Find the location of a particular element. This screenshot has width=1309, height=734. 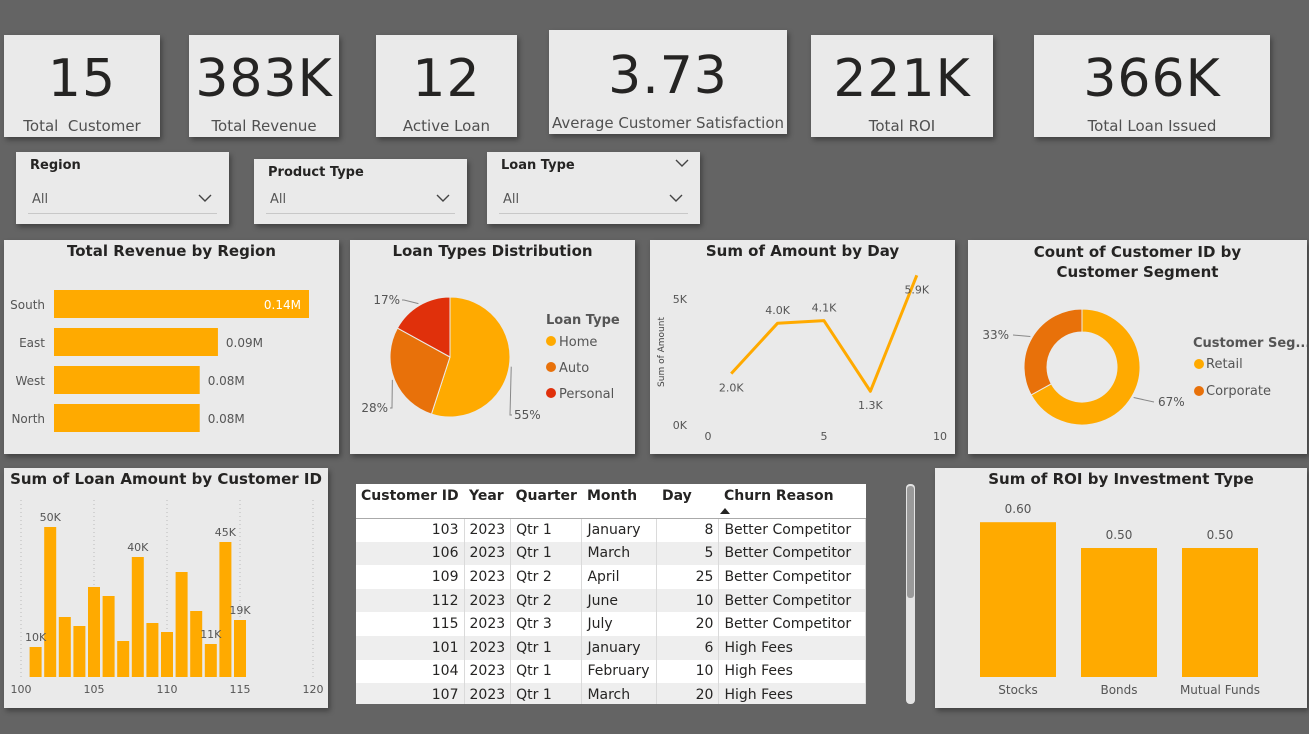

table-cell: 25 is located at coordinates (688, 577).